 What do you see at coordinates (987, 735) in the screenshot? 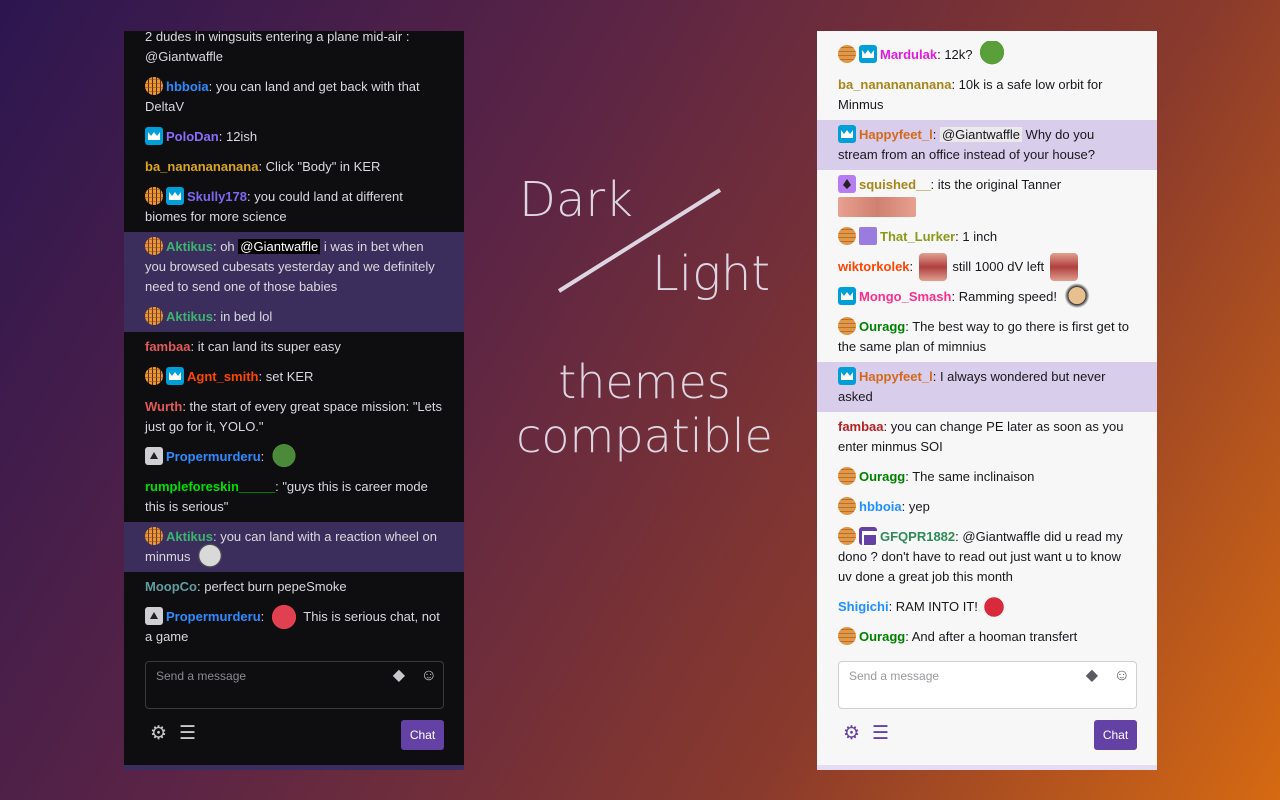
I see `chat-toolbar: ⚙ ☰ Chat` at bounding box center [987, 735].